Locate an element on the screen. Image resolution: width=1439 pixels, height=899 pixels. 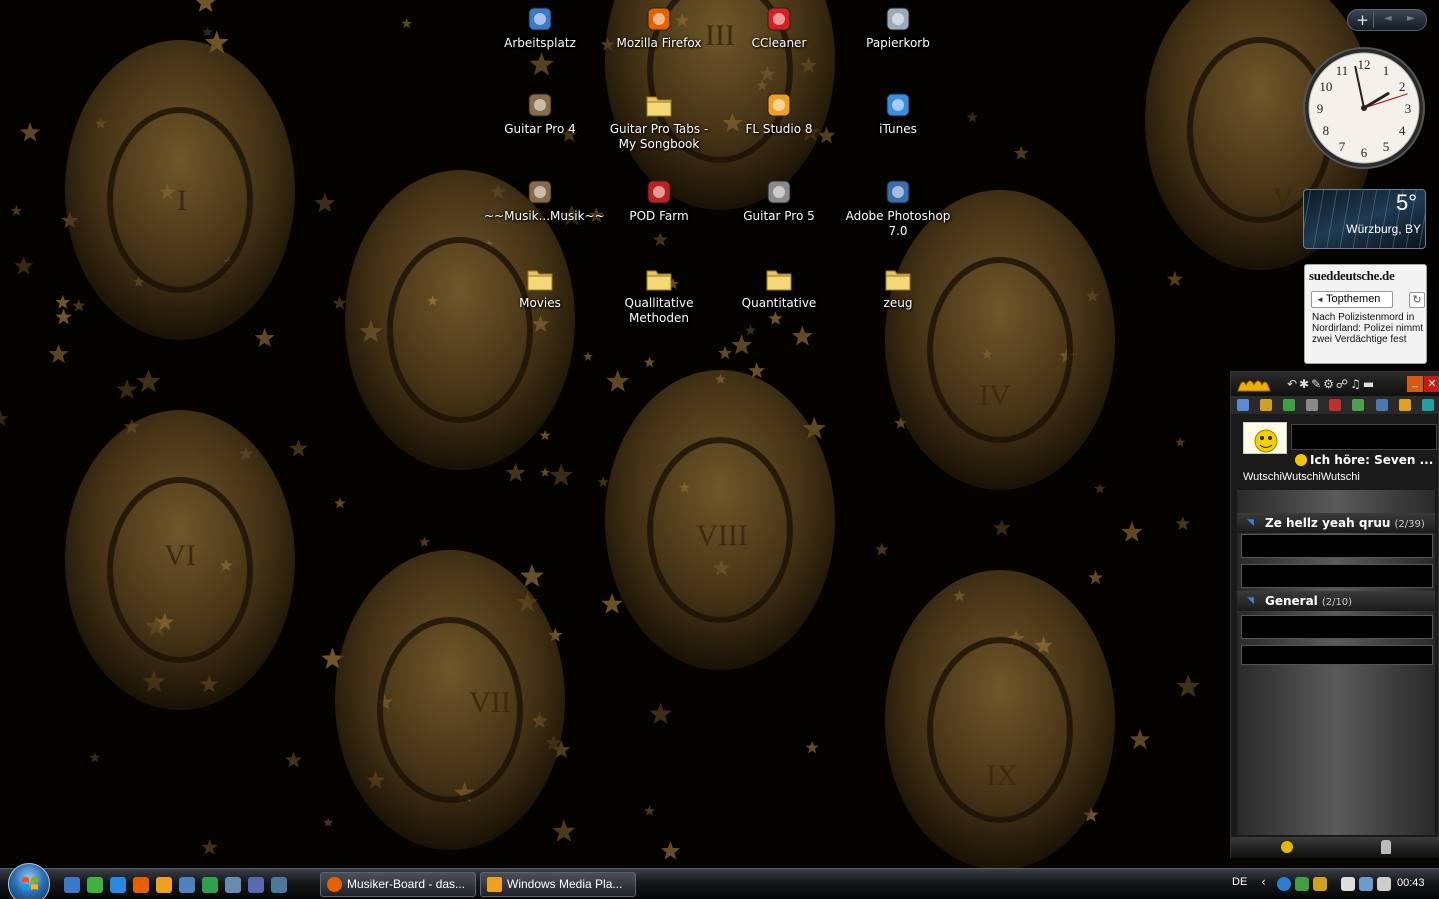
contact-group-header: ◥ Ze hellz yeah qruu (2/39) is located at coordinates (1336, 523).